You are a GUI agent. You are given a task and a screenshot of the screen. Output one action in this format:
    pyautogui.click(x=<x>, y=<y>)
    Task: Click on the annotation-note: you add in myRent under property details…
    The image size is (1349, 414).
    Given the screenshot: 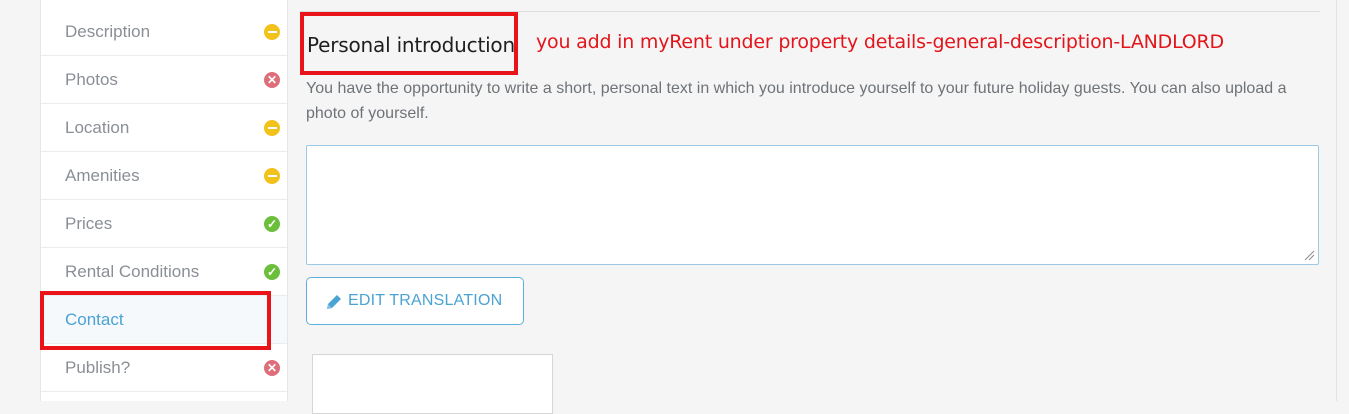 What is the action you would take?
    pyautogui.click(x=880, y=42)
    